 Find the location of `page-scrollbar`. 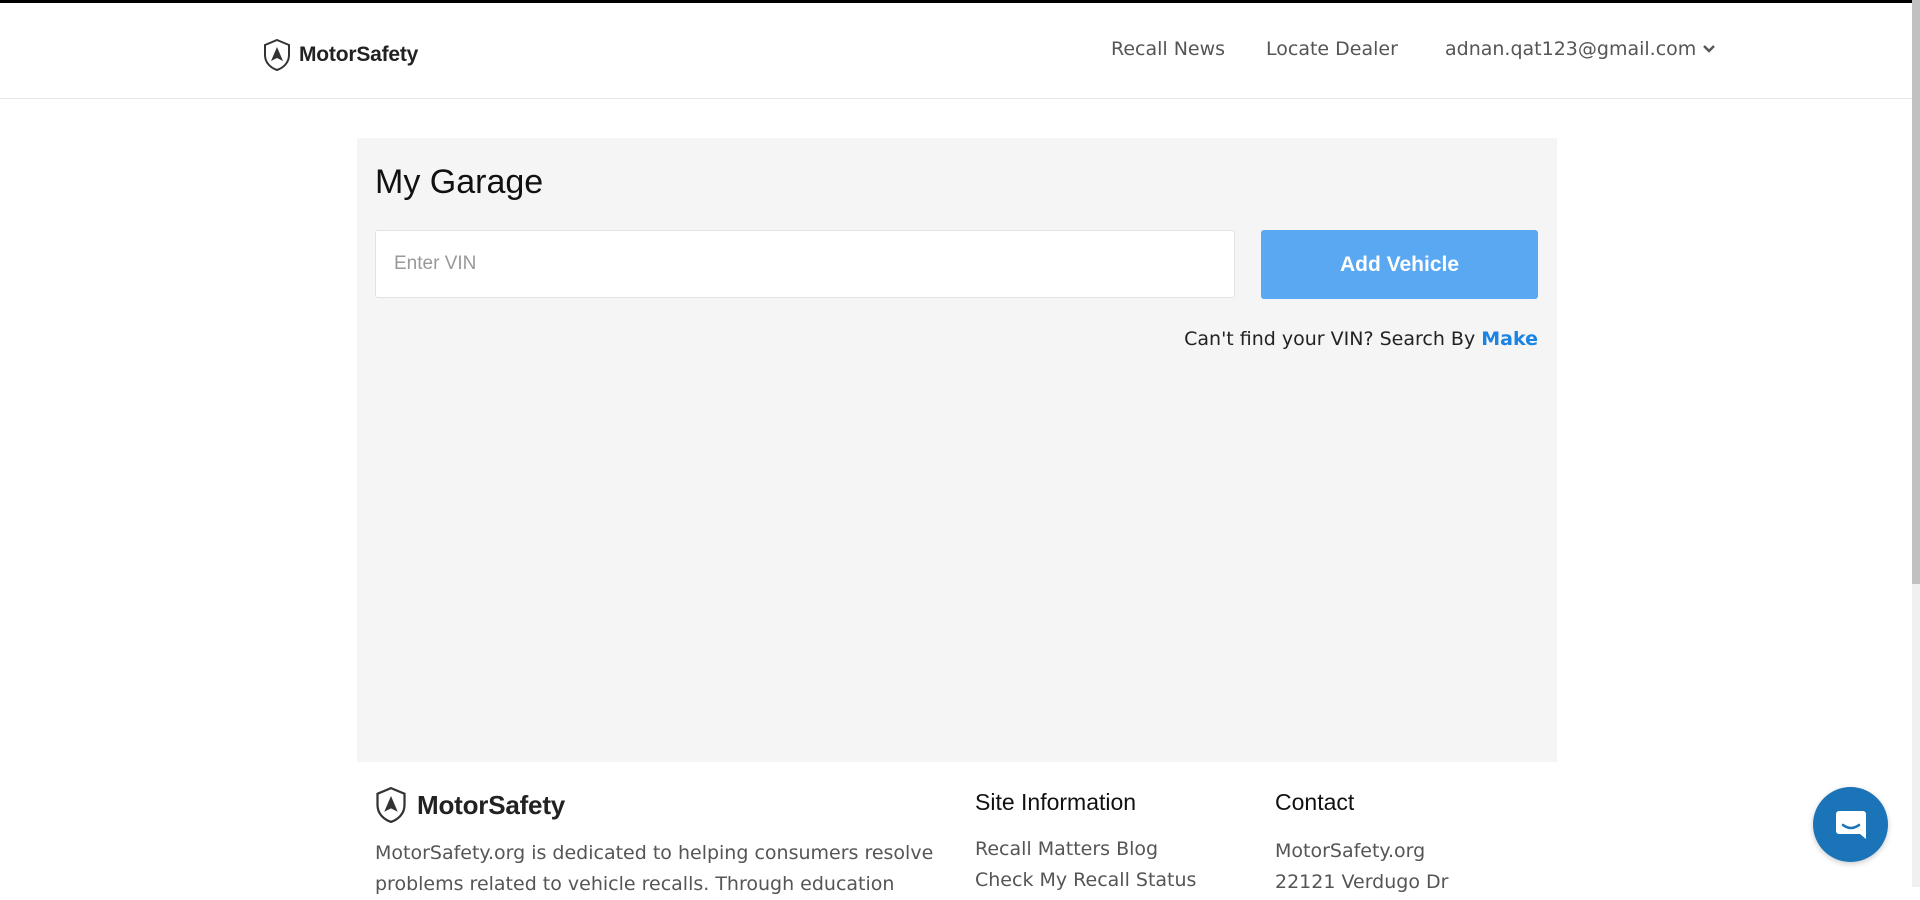

page-scrollbar is located at coordinates (1916, 443).